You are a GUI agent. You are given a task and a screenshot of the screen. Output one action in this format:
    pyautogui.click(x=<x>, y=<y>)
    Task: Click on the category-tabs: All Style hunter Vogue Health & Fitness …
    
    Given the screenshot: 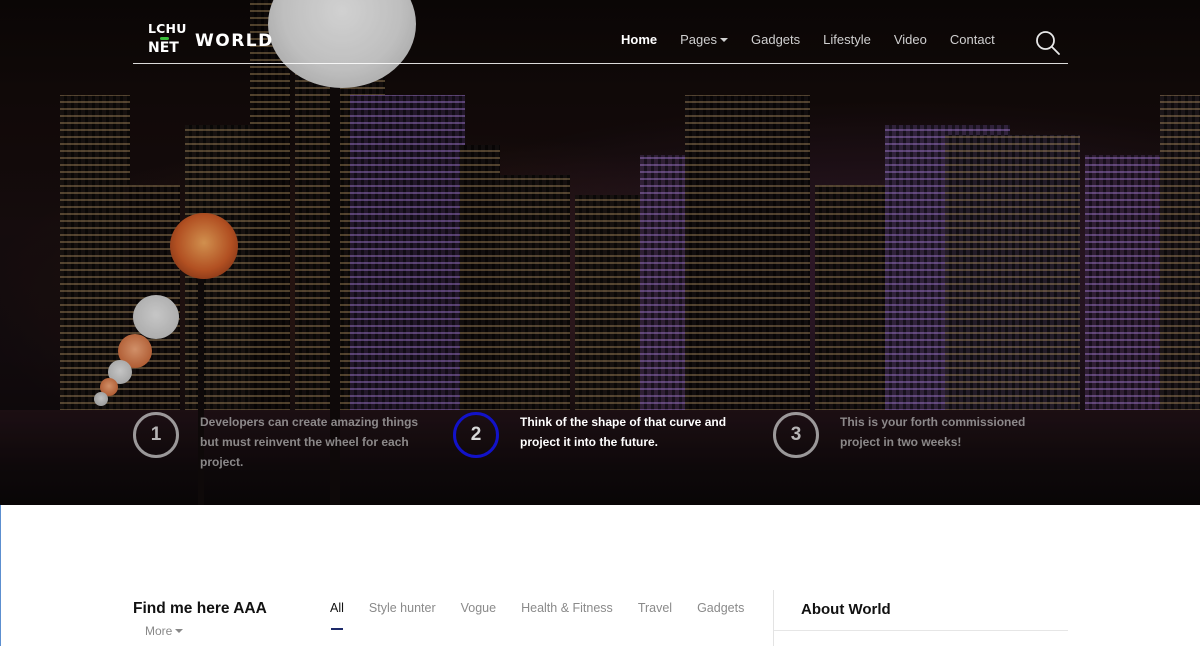 What is the action you would take?
    pyautogui.click(x=549, y=608)
    